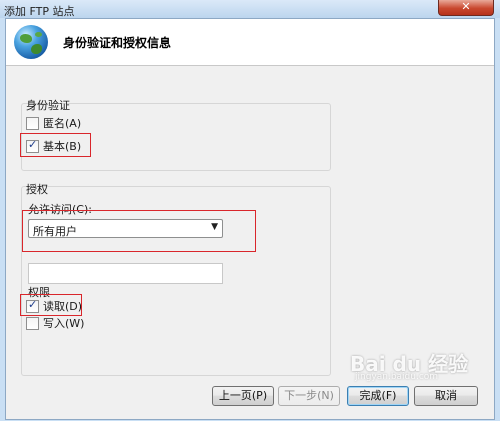 The width and height of the screenshot is (500, 421). Describe the element at coordinates (117, 43) in the screenshot. I see `page-title: 身份验证和授权信息` at that location.